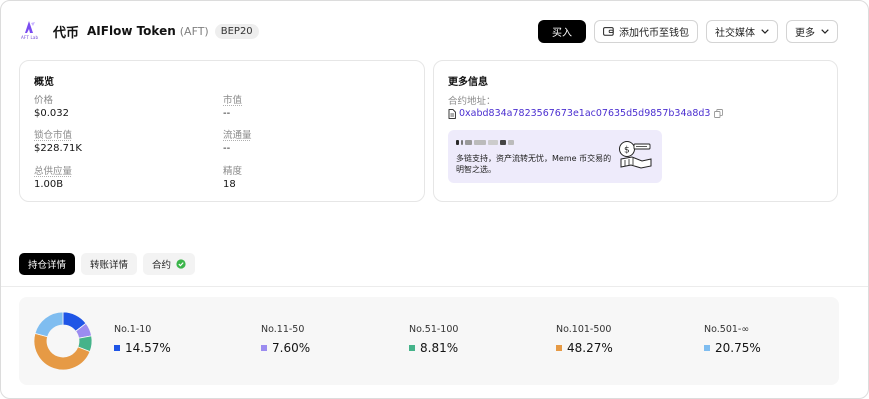 The image size is (869, 399). What do you see at coordinates (472, 101) in the screenshot?
I see `contract-label: 合约地址：` at bounding box center [472, 101].